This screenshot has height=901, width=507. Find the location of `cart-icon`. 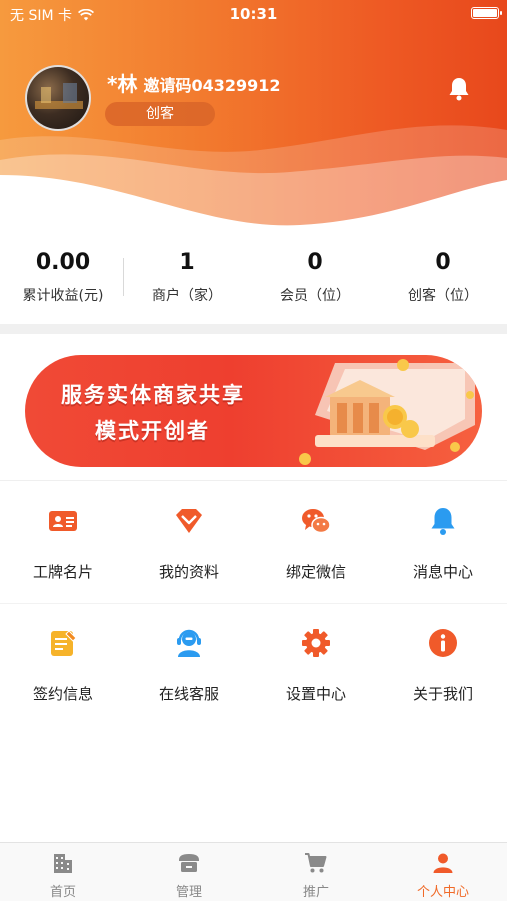

cart-icon is located at coordinates (316, 863).